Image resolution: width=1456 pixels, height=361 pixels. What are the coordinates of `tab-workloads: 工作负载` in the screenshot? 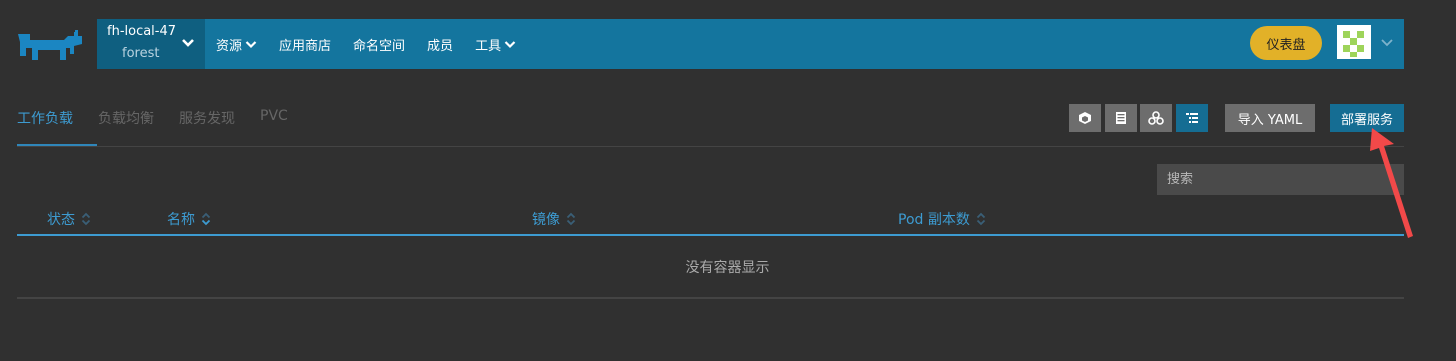 It's located at (45, 118).